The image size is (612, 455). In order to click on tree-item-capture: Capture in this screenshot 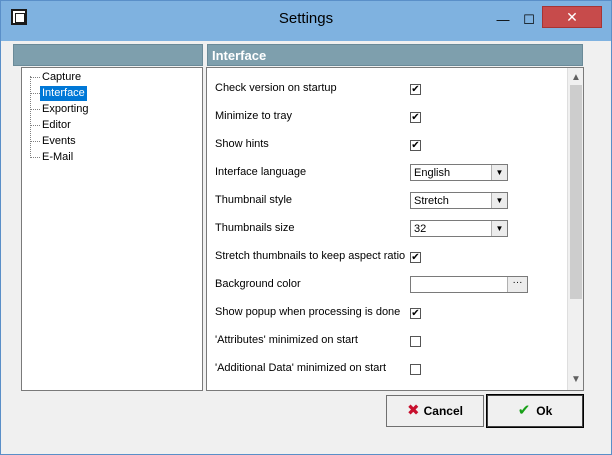, I will do `click(61, 77)`.